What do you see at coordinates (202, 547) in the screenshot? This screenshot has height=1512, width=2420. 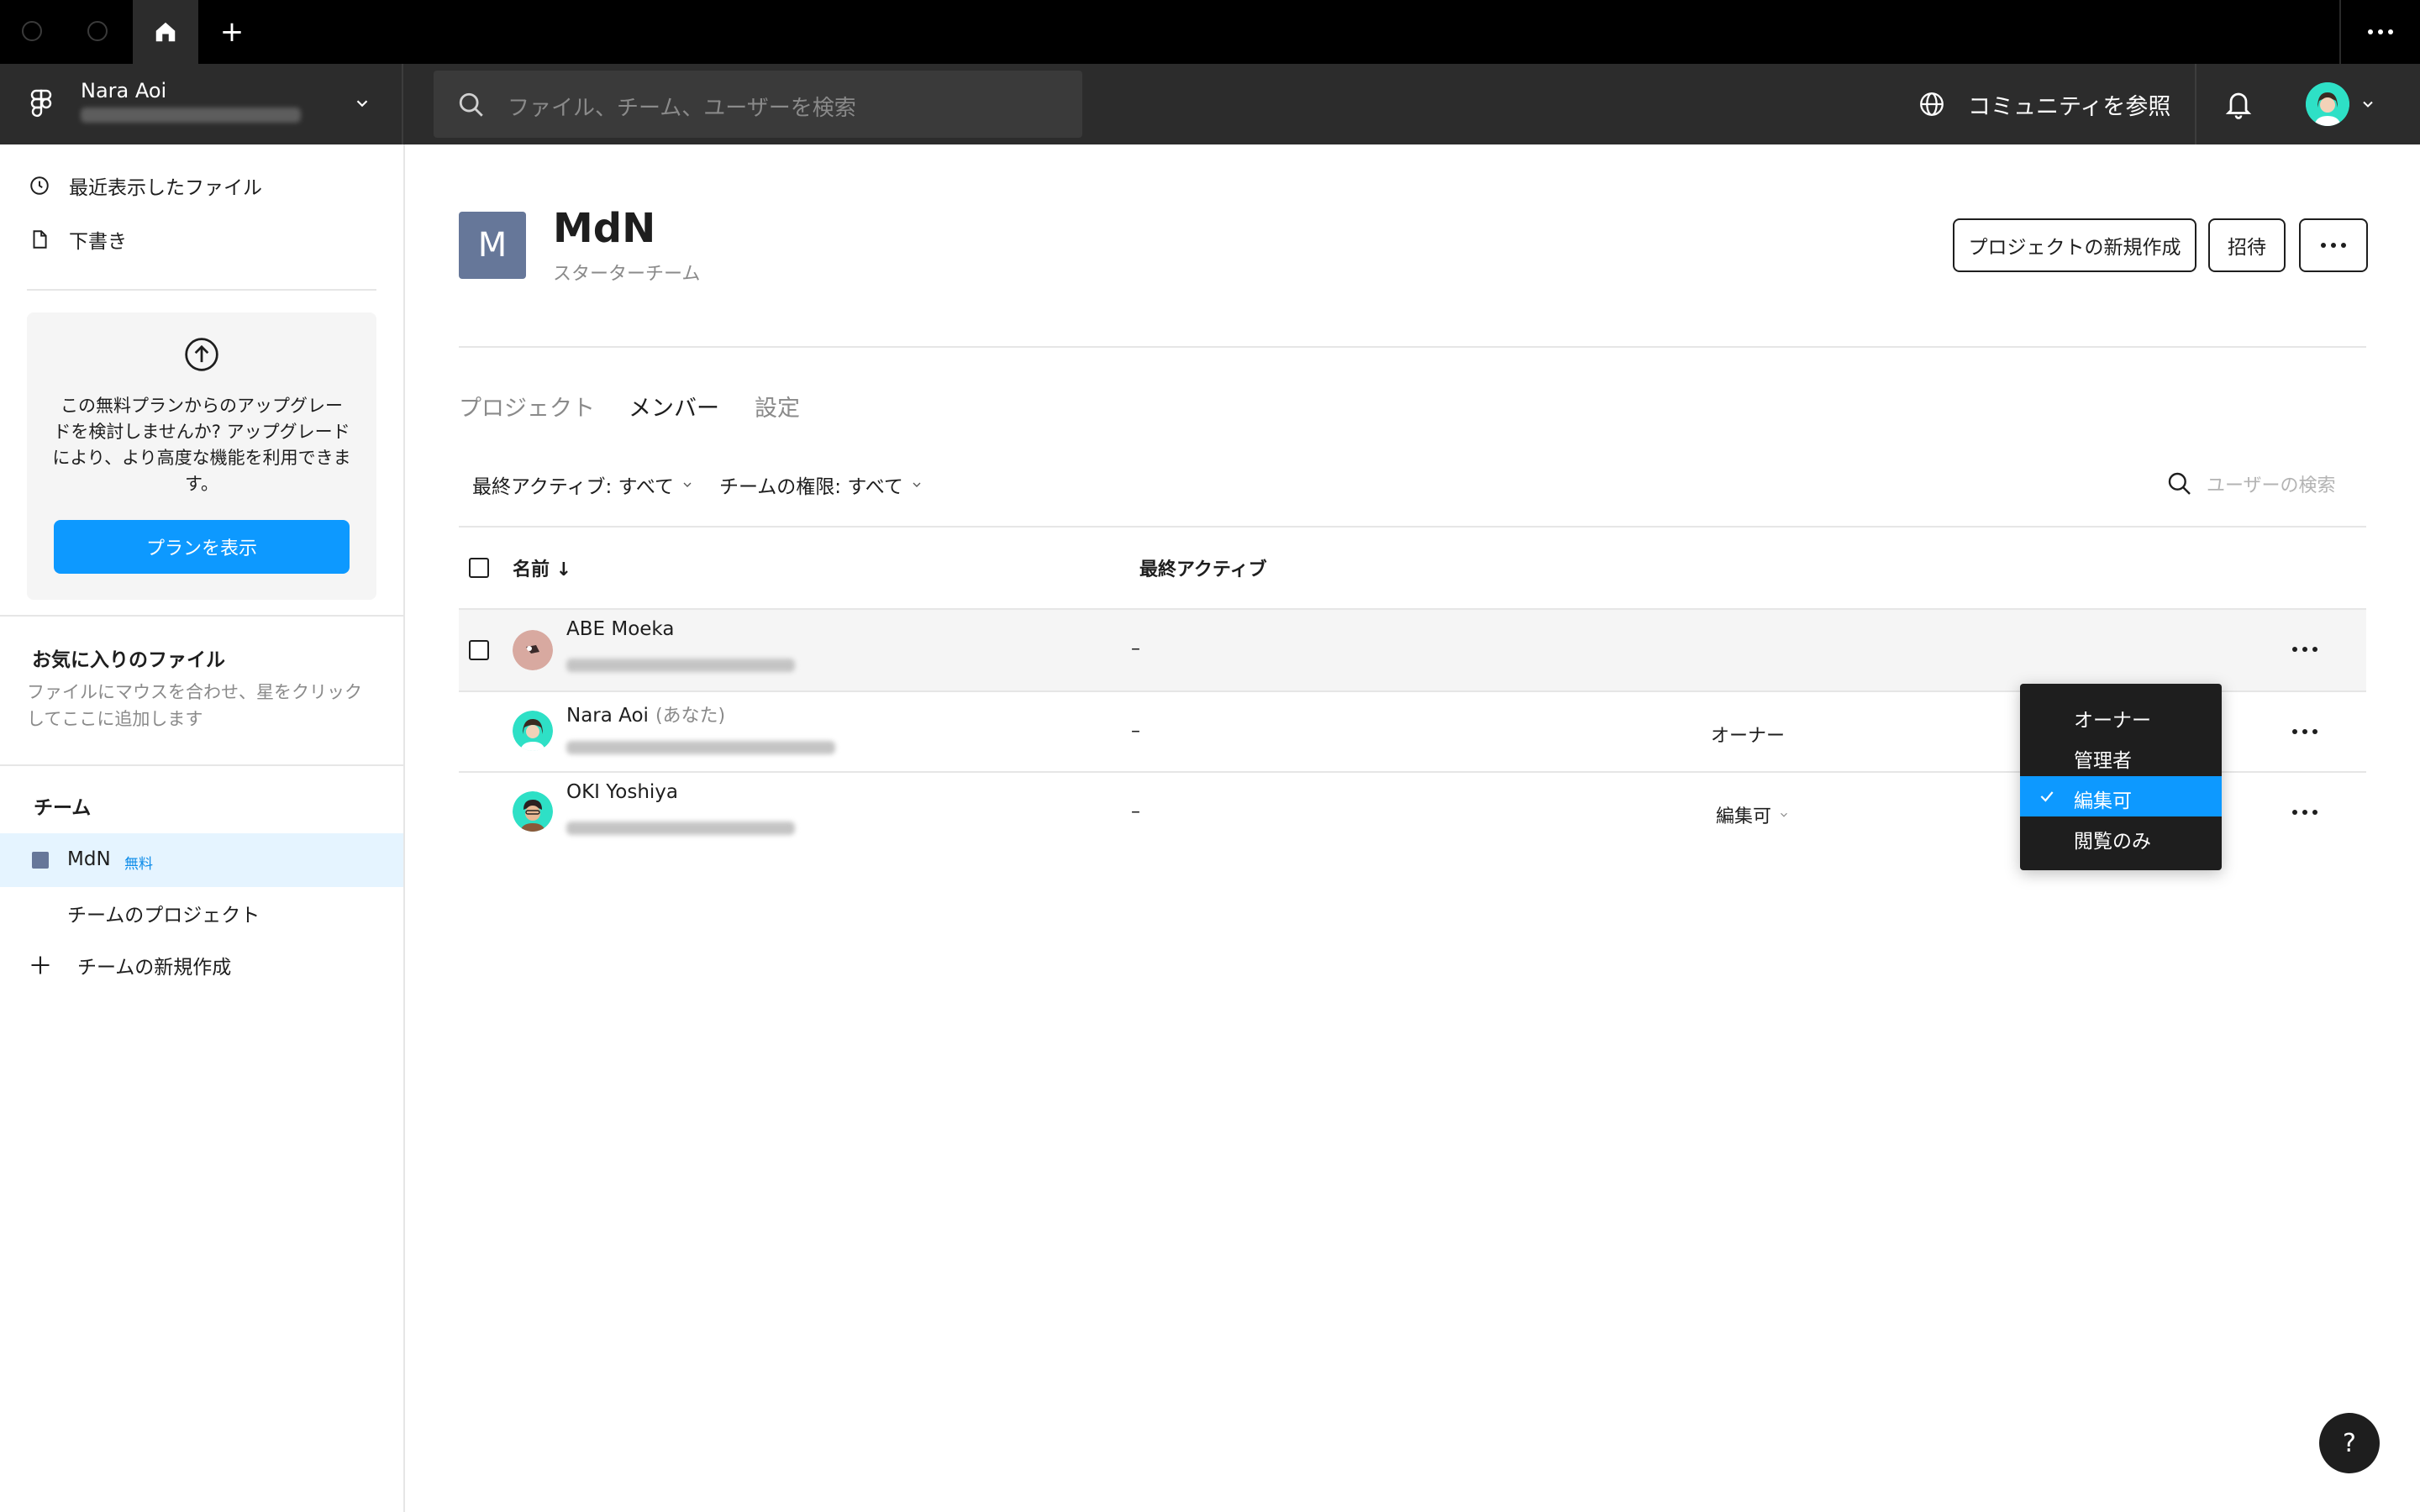 I see `view-plans-button: プランを表示` at bounding box center [202, 547].